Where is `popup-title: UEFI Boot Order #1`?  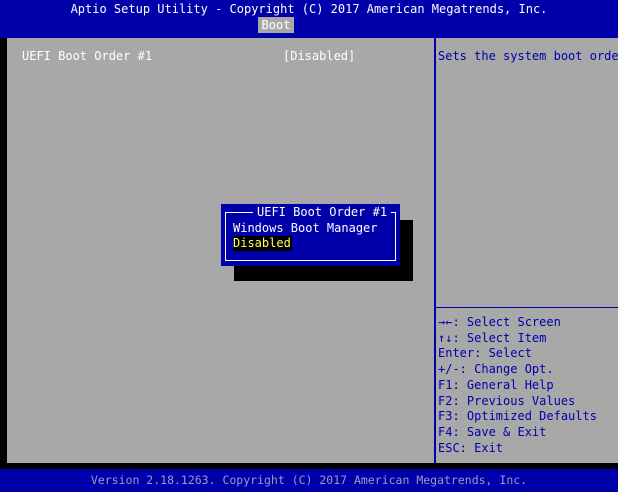
popup-title: UEFI Boot Order #1 is located at coordinates (322, 212).